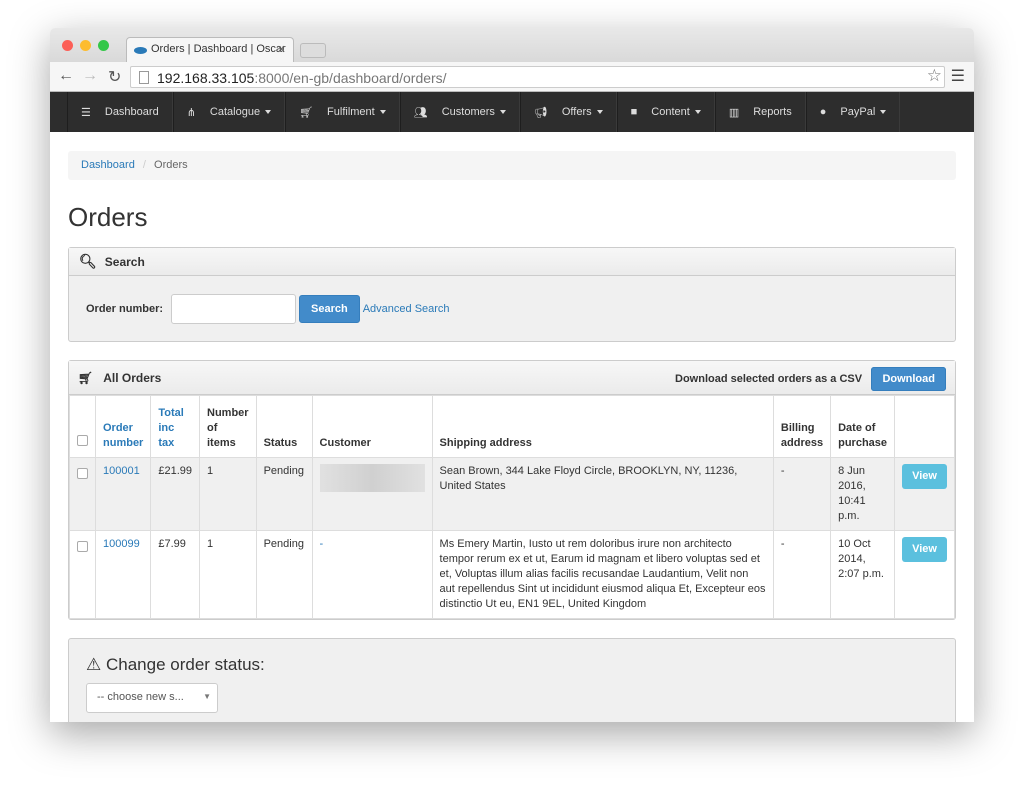 Image resolution: width=1024 pixels, height=794 pixels. Describe the element at coordinates (85, 45) in the screenshot. I see `minimize-window-button` at that location.